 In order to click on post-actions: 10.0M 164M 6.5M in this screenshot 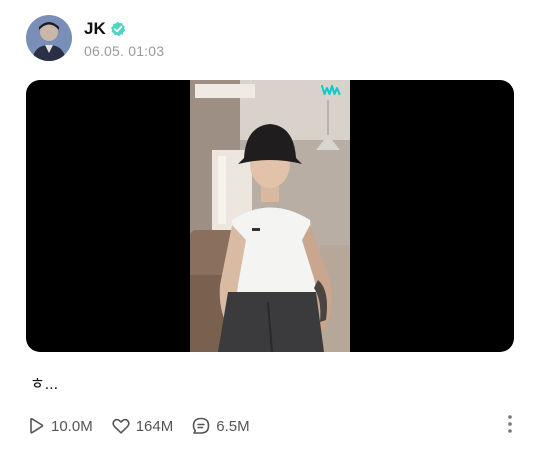, I will do `click(147, 426)`.